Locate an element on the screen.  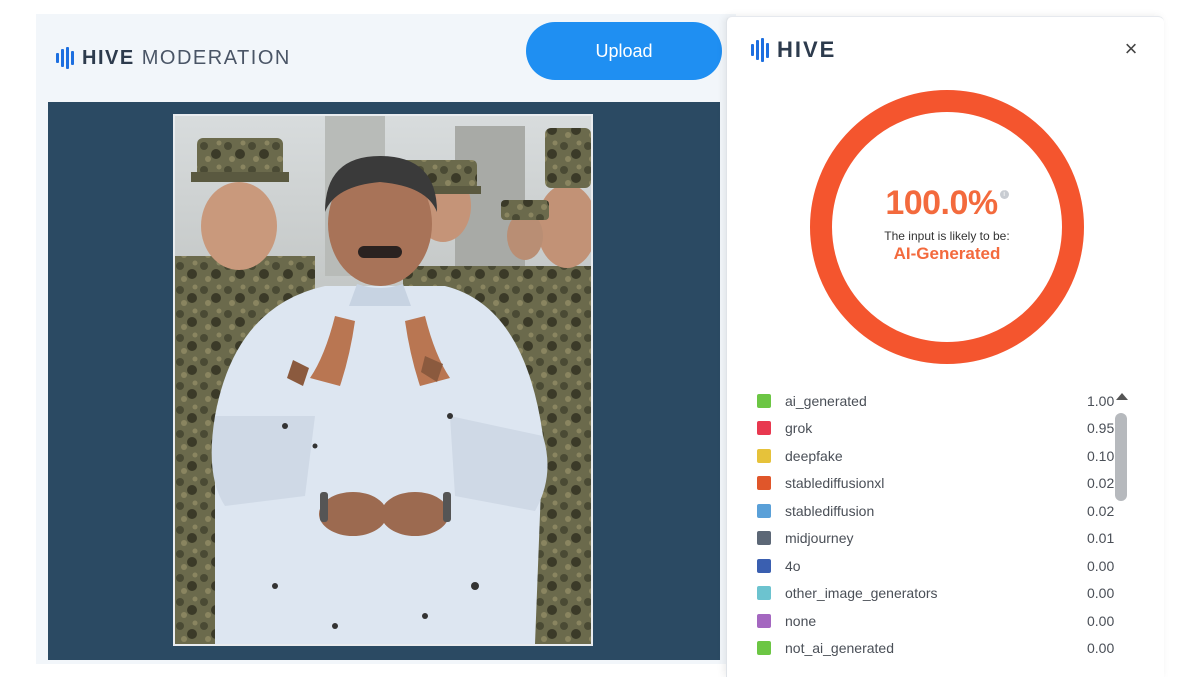
brand-bold: HIVE is located at coordinates (108, 57).